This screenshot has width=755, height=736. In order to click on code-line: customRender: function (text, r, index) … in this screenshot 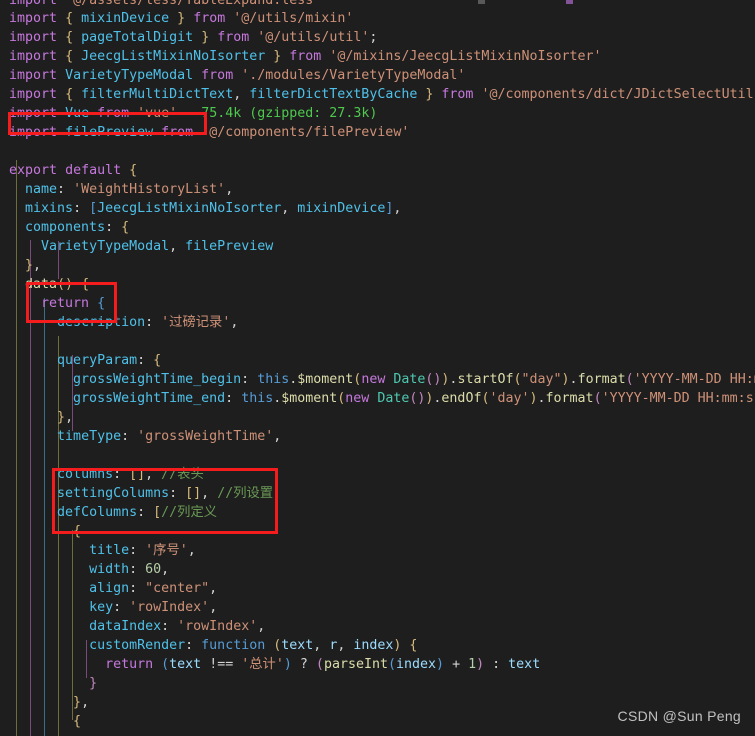, I will do `click(253, 645)`.